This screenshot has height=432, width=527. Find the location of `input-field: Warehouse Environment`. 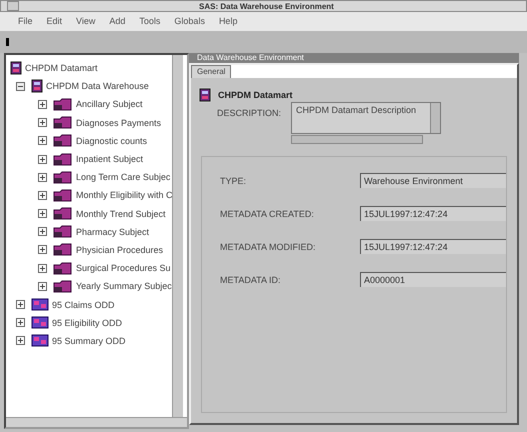

input-field: Warehouse Environment is located at coordinates (433, 180).